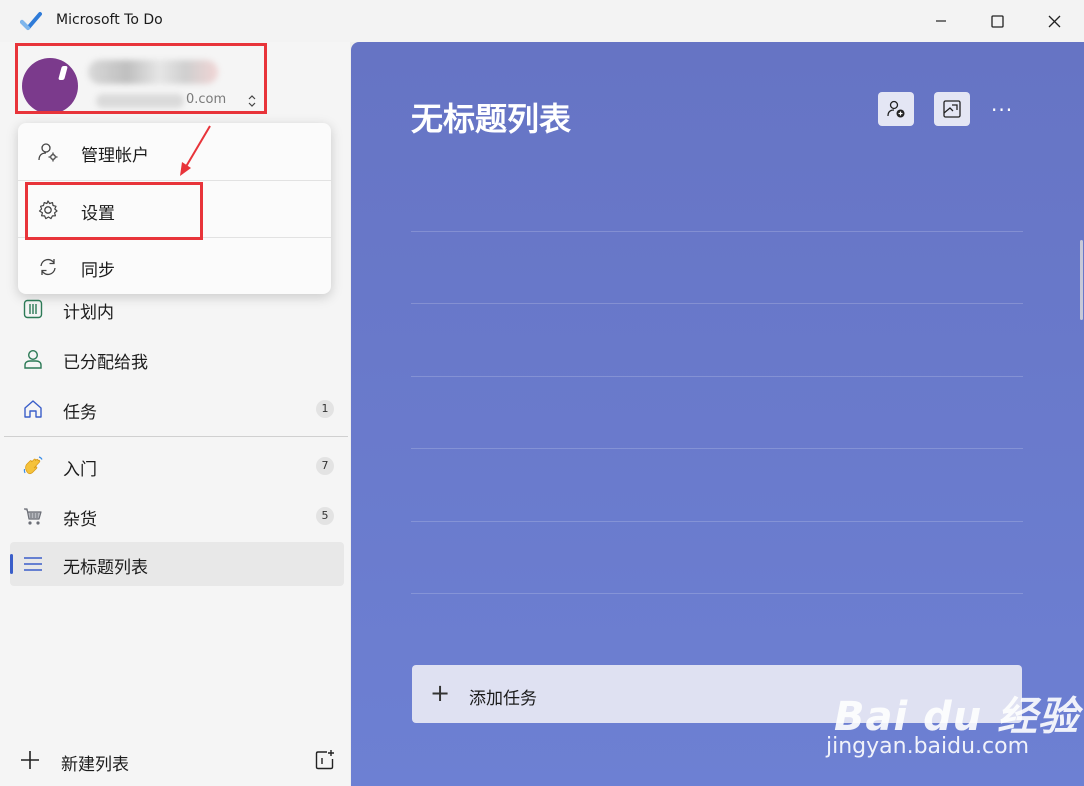 The width and height of the screenshot is (1084, 786). What do you see at coordinates (177, 466) in the screenshot?
I see `sidebar-item-getting-started: 入门 7` at bounding box center [177, 466].